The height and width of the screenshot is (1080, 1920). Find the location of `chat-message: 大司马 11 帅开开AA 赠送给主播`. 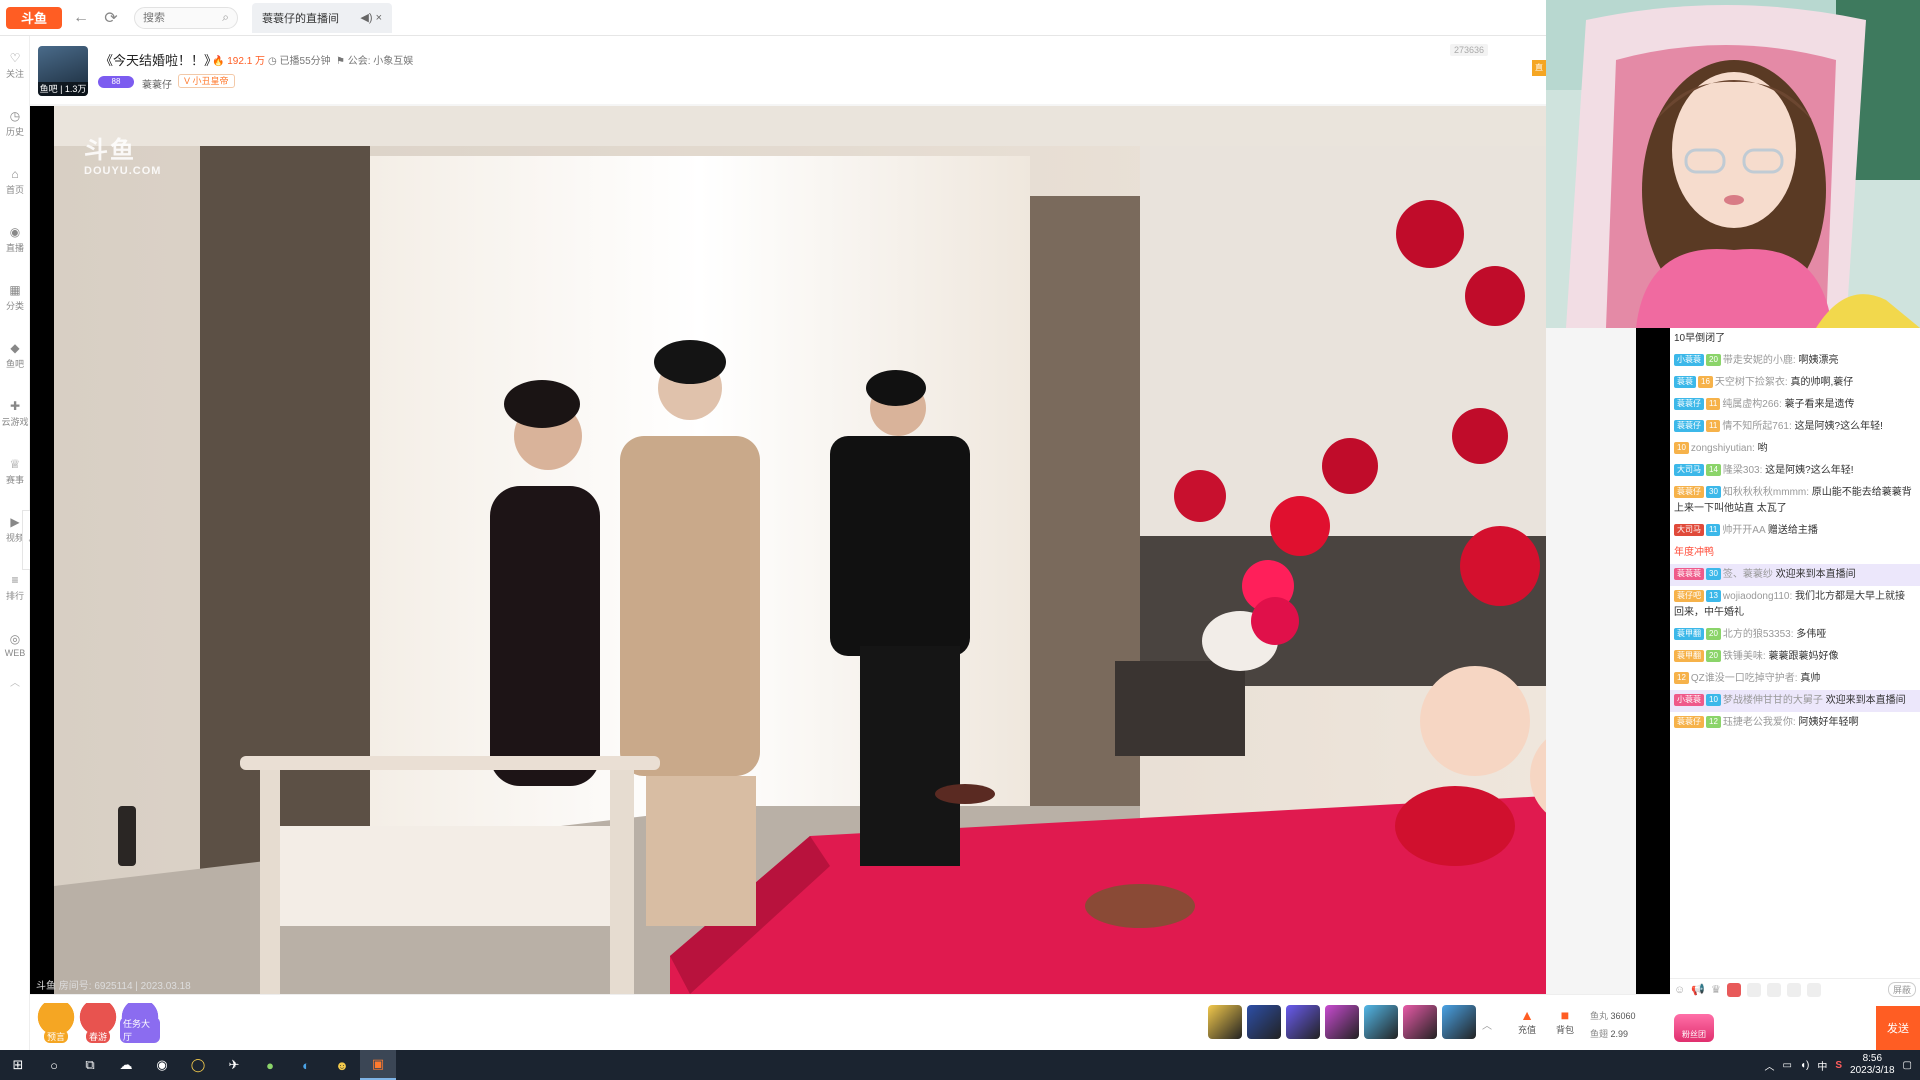

chat-message: 大司马 11 帅开开AA 赠送给主播 is located at coordinates (1795, 531).